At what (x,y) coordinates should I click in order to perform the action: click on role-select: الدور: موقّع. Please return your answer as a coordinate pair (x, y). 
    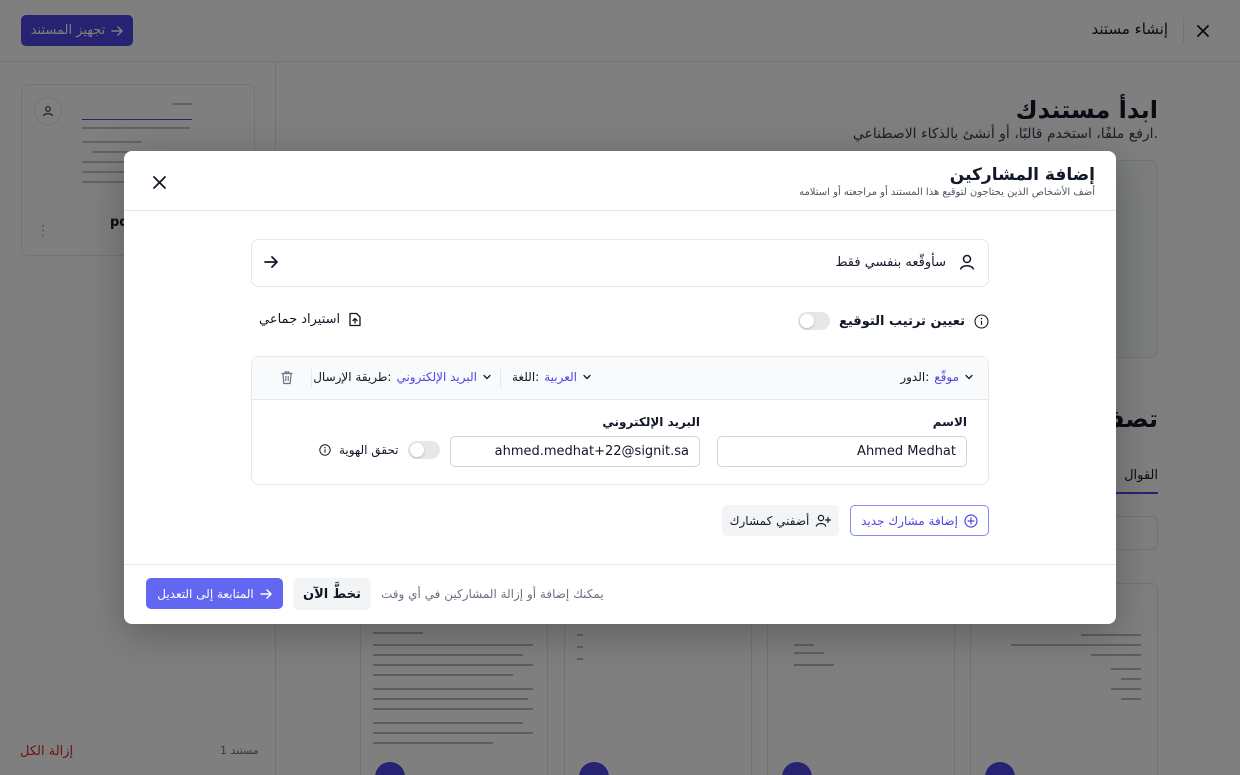
    Looking at the image, I should click on (937, 377).